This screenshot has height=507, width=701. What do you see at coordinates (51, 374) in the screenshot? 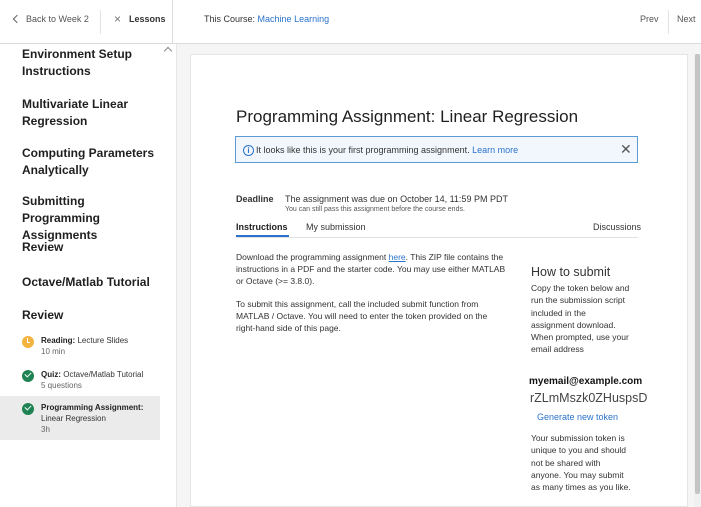
I see `item-type: Quiz:` at bounding box center [51, 374].